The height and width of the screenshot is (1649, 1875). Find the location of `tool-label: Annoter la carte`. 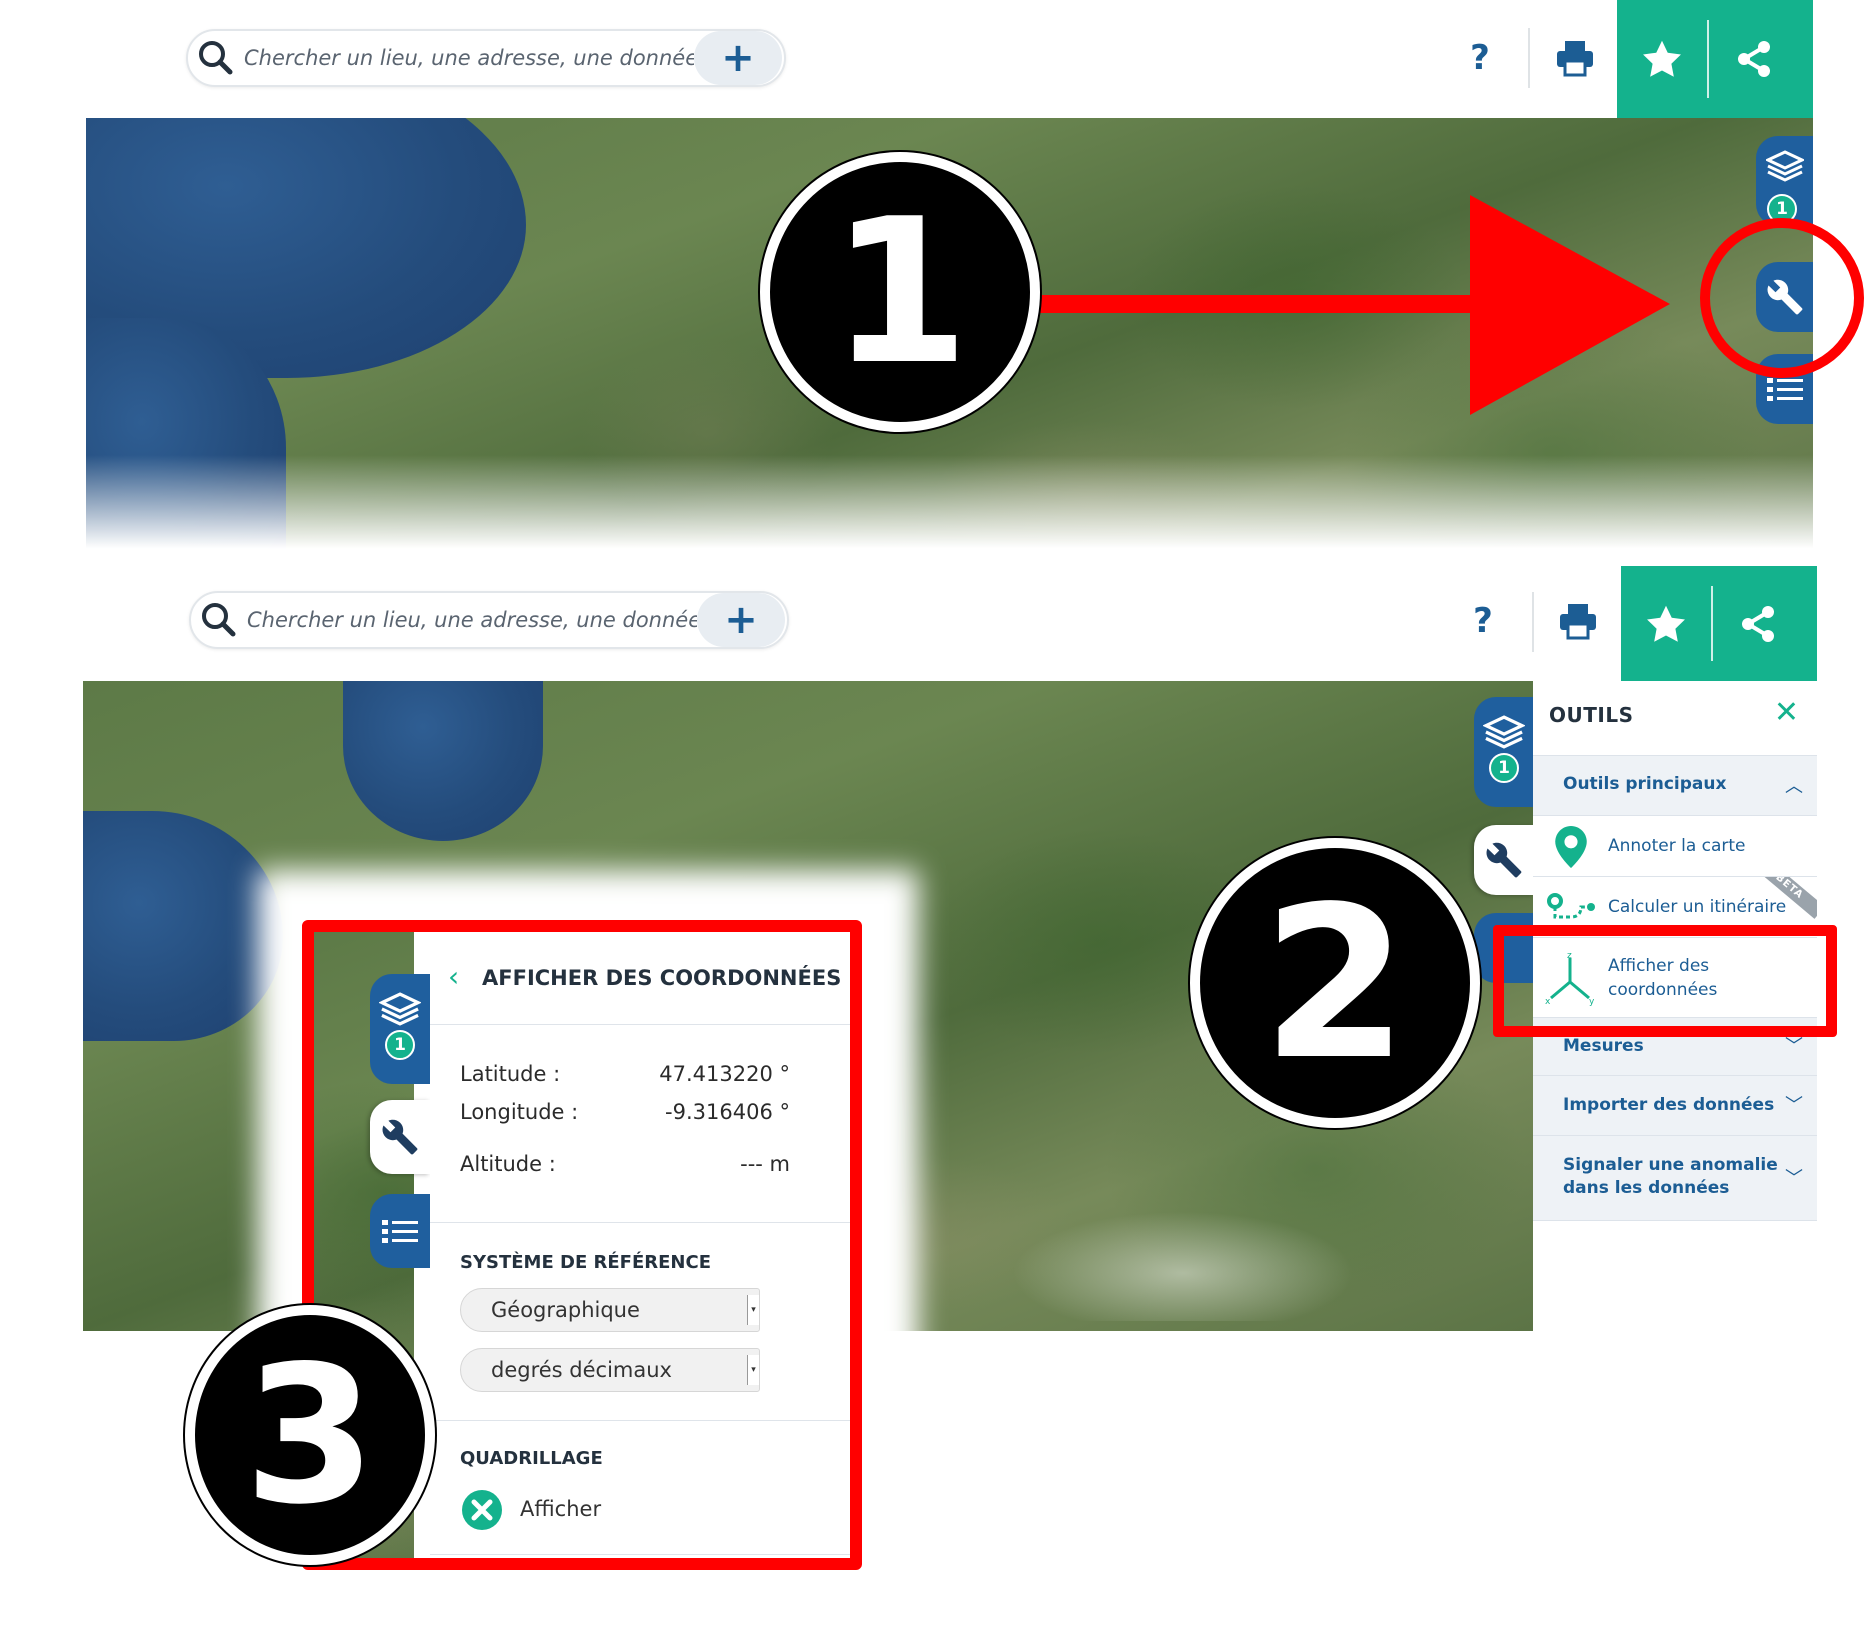

tool-label: Annoter la carte is located at coordinates (1677, 846).